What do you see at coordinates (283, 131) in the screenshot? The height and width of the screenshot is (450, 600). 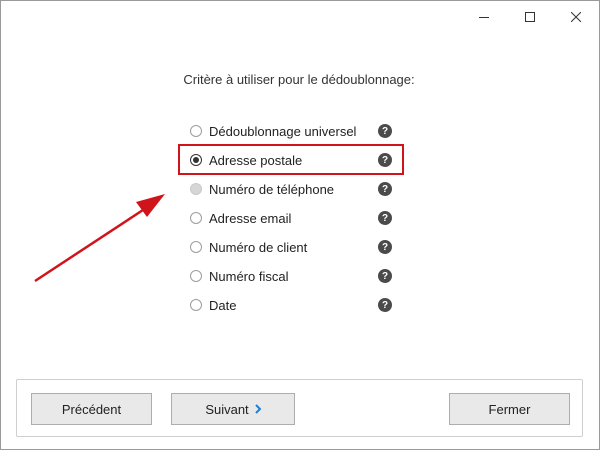 I see `radio-option-label: Dédoublonnage universel` at bounding box center [283, 131].